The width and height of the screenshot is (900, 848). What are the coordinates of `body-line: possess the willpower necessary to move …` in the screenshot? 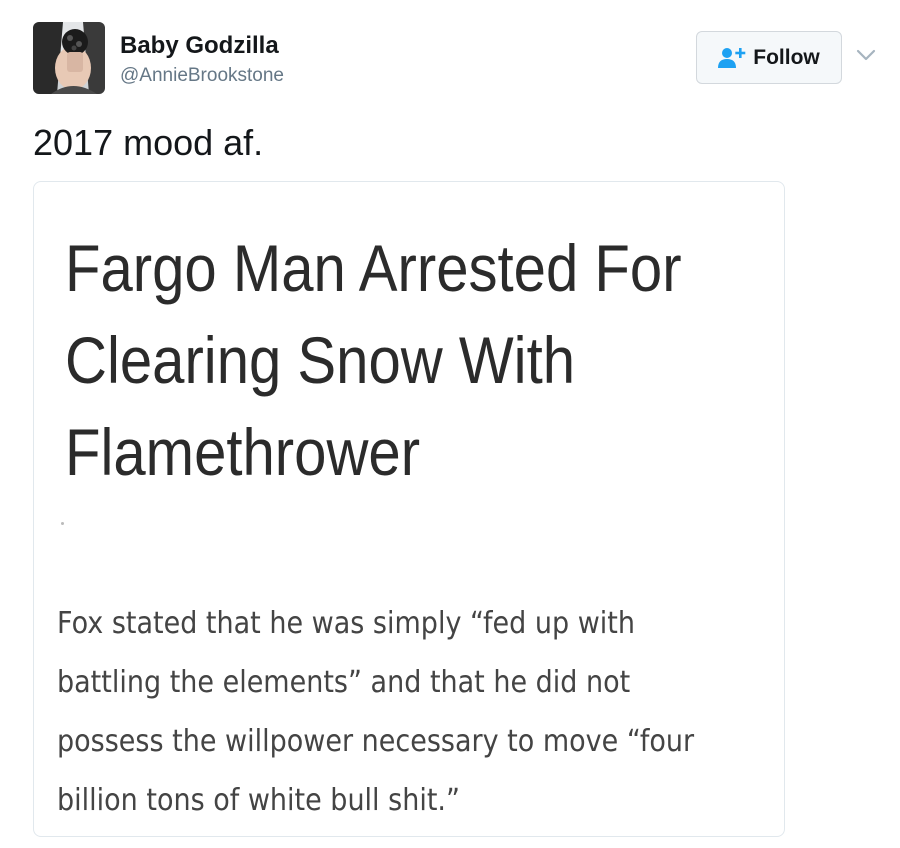 It's located at (376, 741).